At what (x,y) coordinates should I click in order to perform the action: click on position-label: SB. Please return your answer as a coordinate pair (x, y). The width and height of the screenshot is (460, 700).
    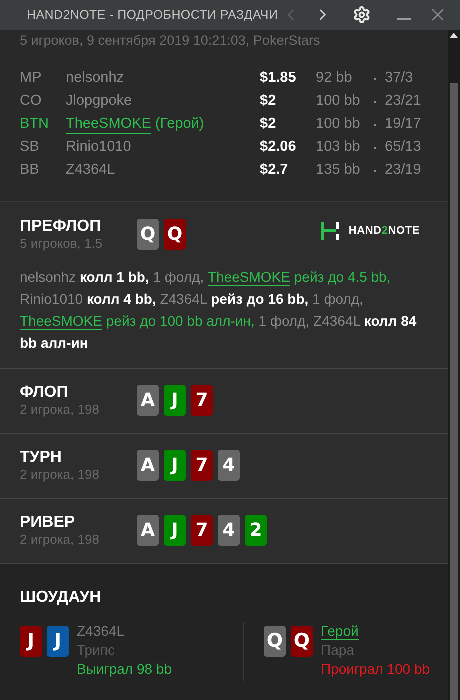
    Looking at the image, I should click on (30, 147).